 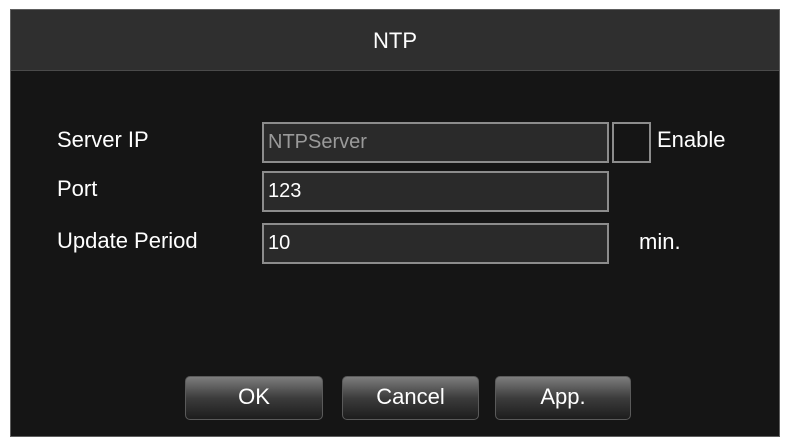 What do you see at coordinates (631, 142) in the screenshot?
I see `enable-checkbox` at bounding box center [631, 142].